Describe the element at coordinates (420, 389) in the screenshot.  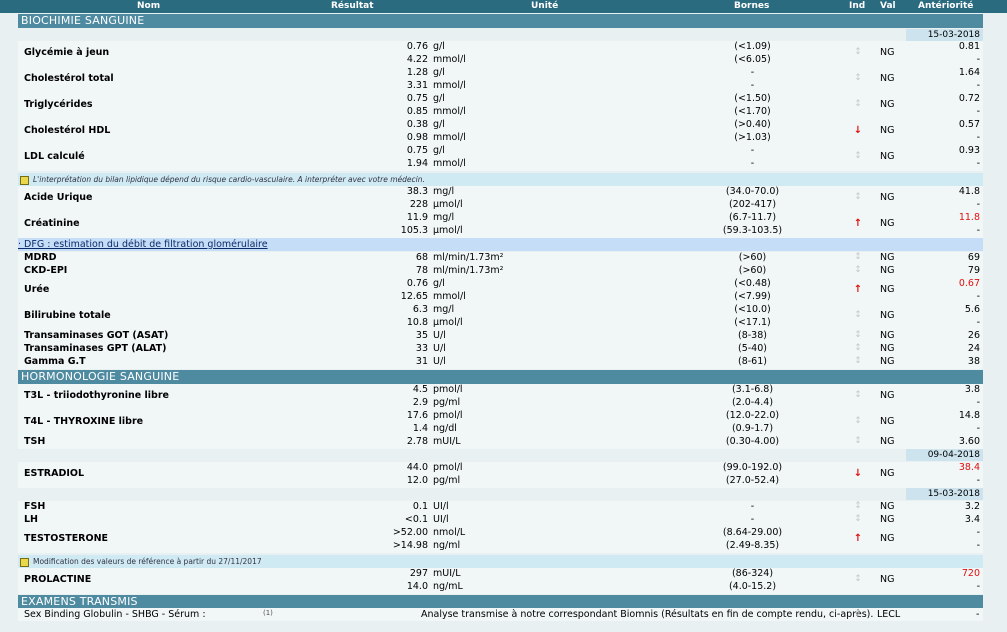
I see `result-value: 4.5` at that location.